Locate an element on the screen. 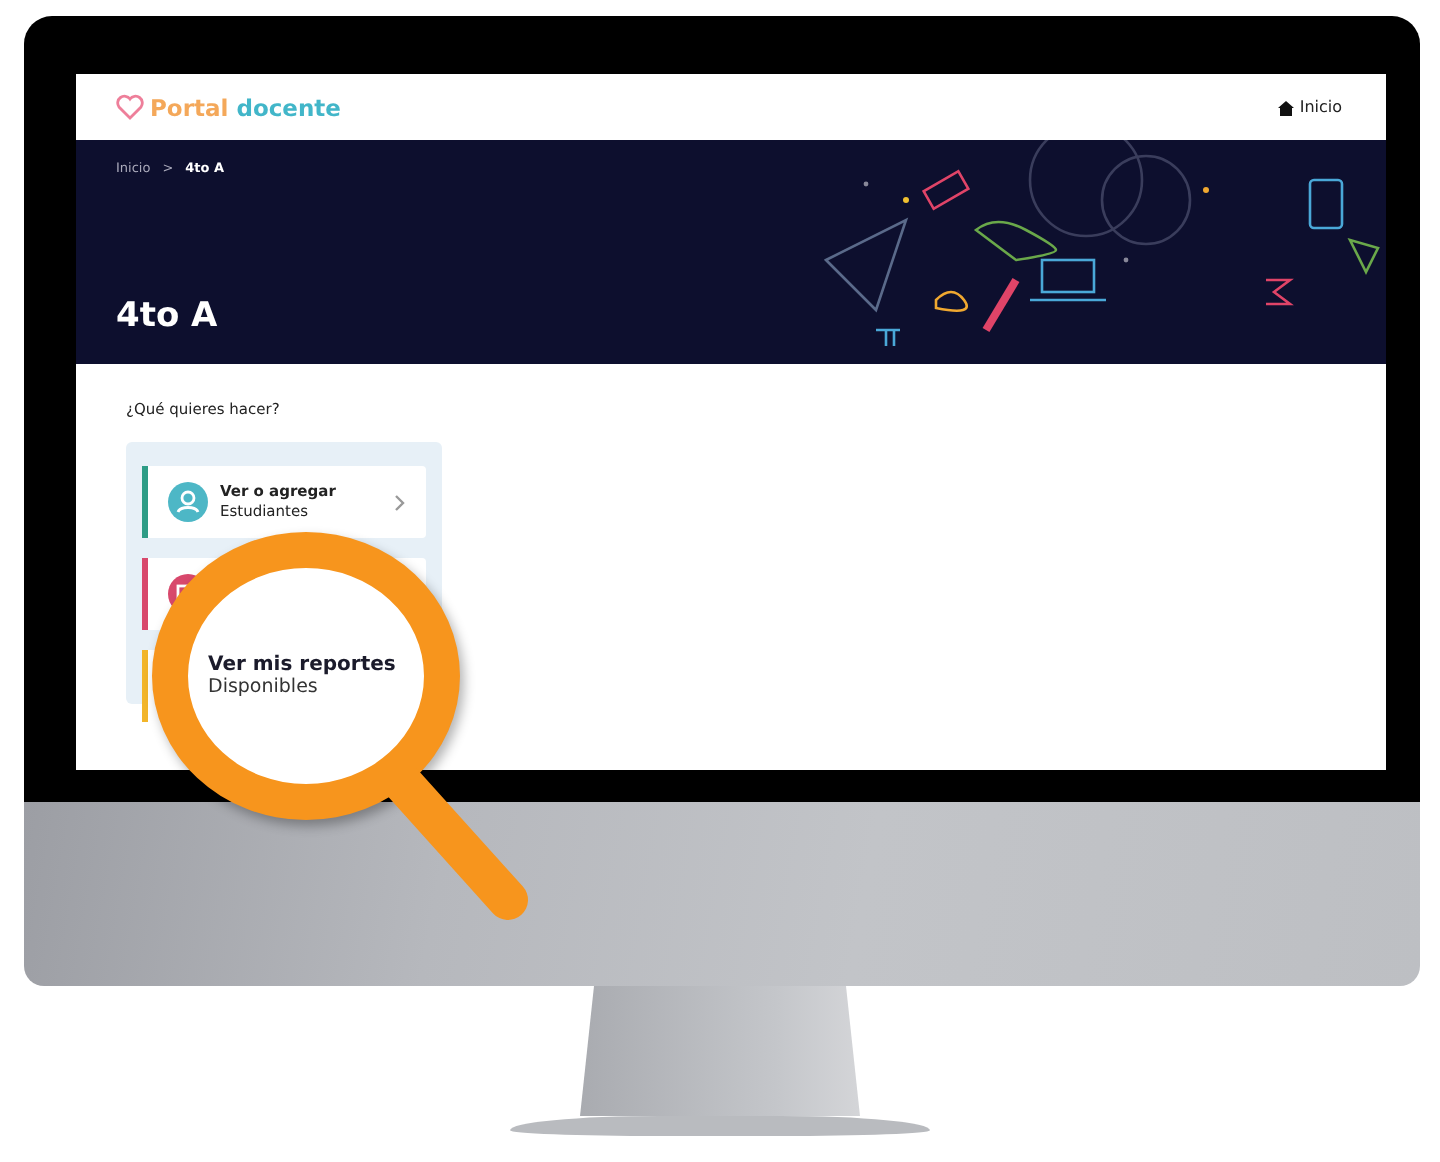 The height and width of the screenshot is (1162, 1440). chevron-icon is located at coordinates (400, 502).